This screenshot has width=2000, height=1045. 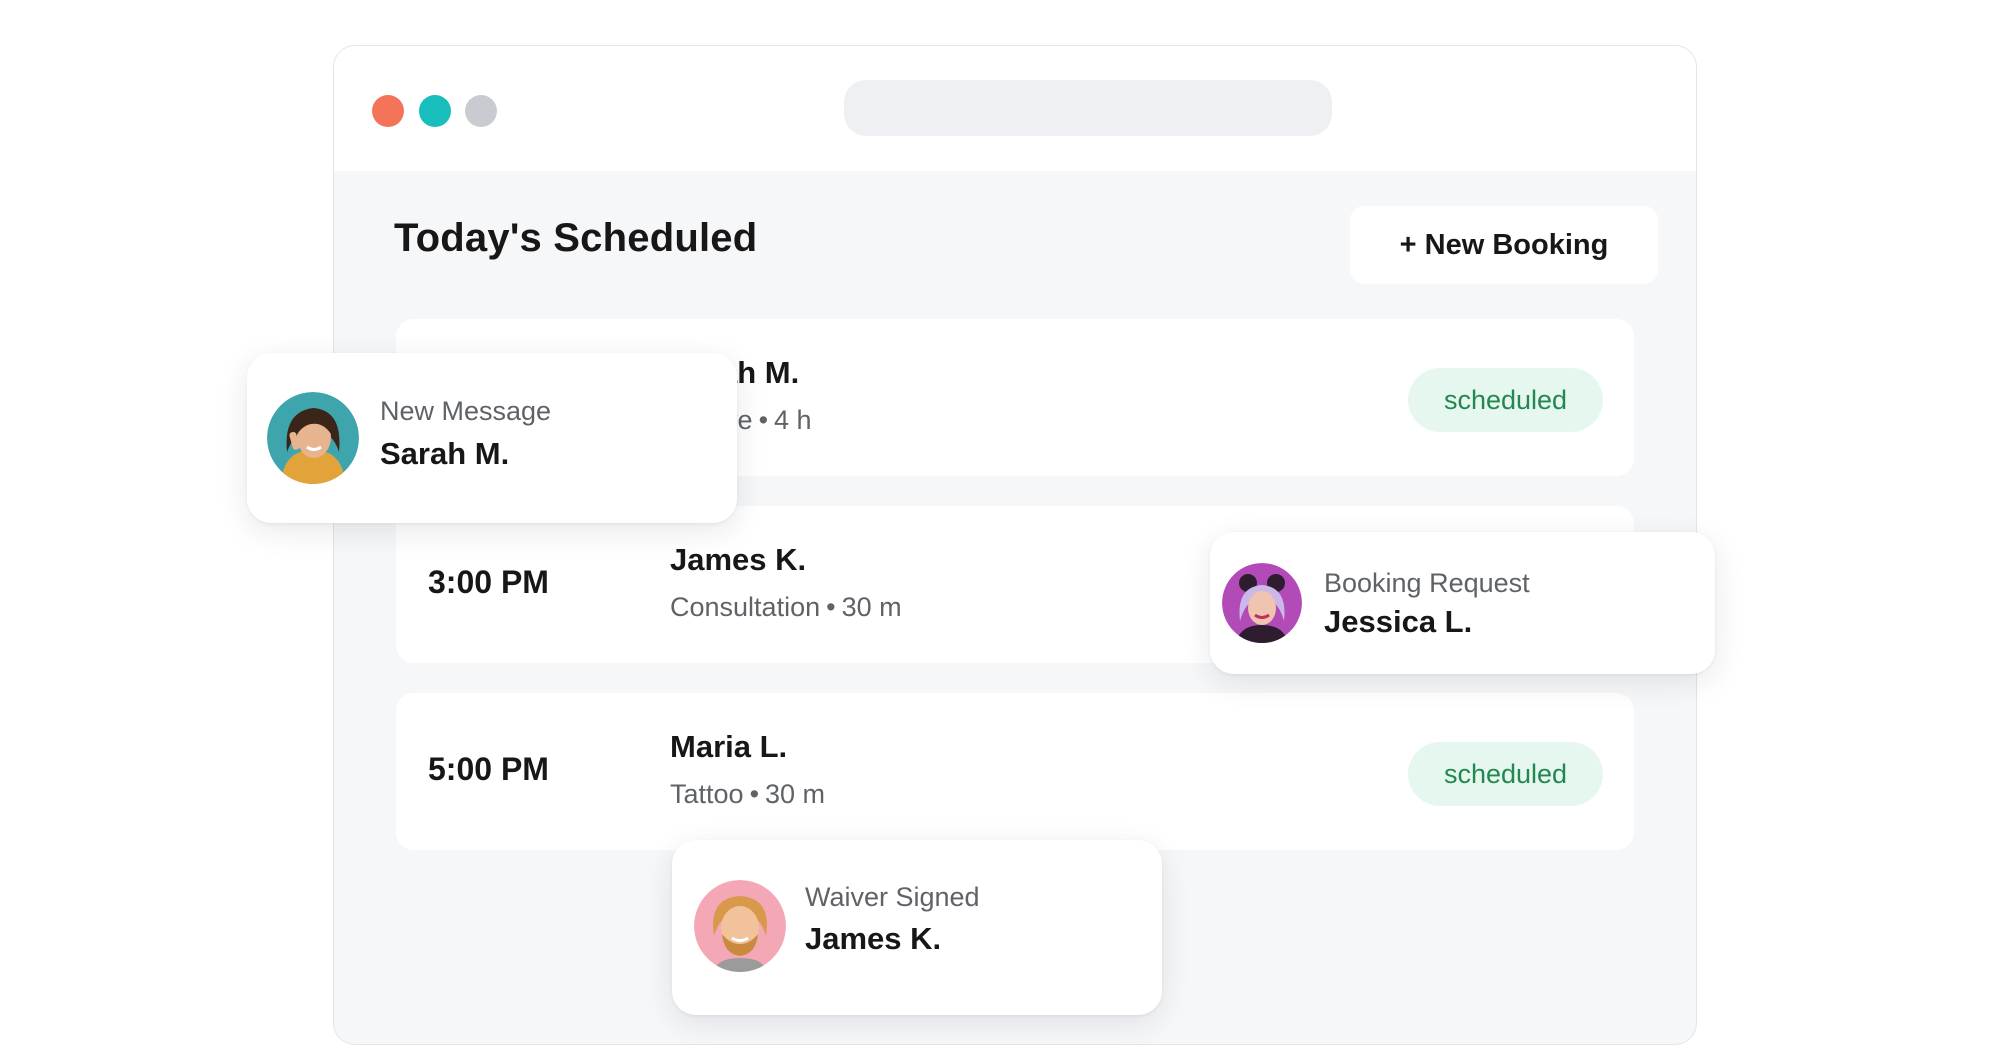 I want to click on window-titlebar, so click(x=1015, y=108).